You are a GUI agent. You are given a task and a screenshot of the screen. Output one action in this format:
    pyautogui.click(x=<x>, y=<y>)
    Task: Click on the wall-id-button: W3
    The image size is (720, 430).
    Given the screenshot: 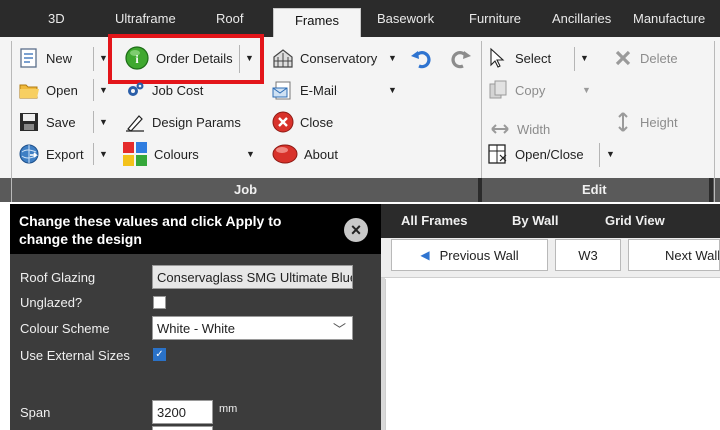 What is the action you would take?
    pyautogui.click(x=588, y=255)
    